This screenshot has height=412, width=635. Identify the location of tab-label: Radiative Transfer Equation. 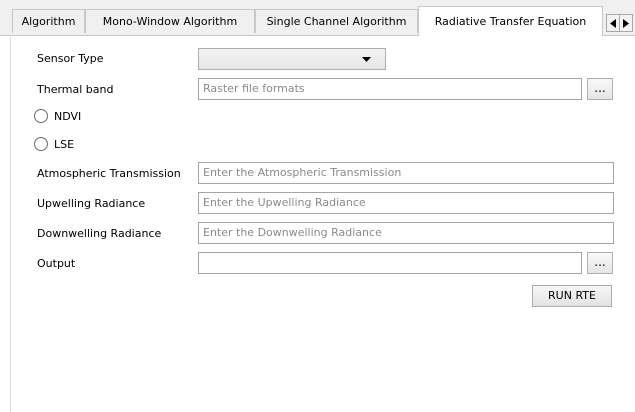
(510, 21).